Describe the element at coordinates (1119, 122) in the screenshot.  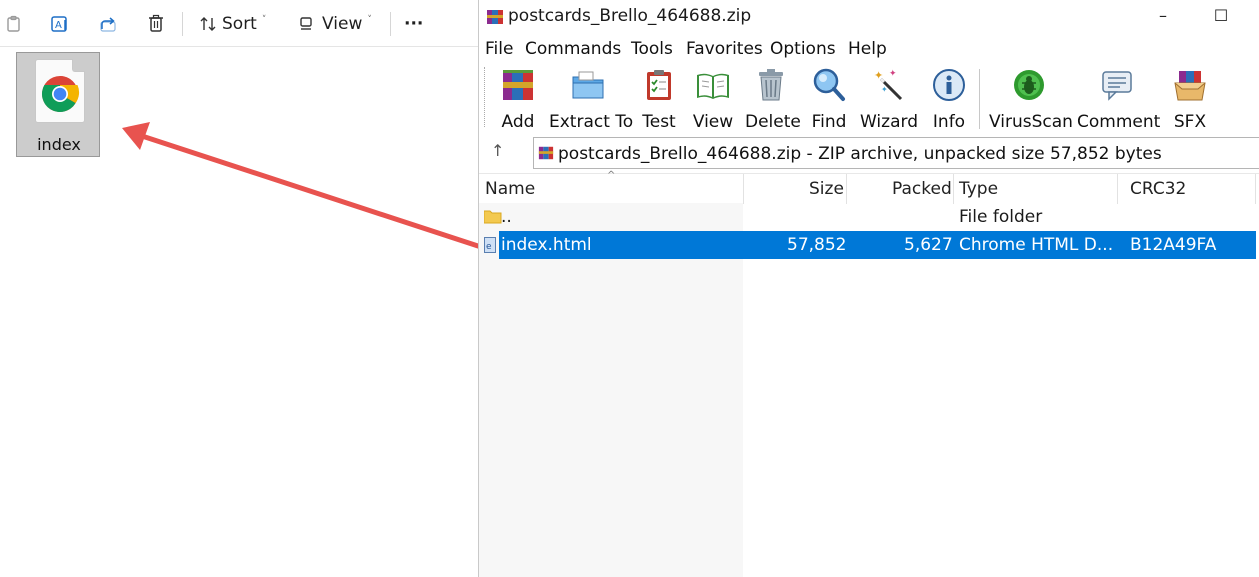
I see `comment-label: Comment` at that location.